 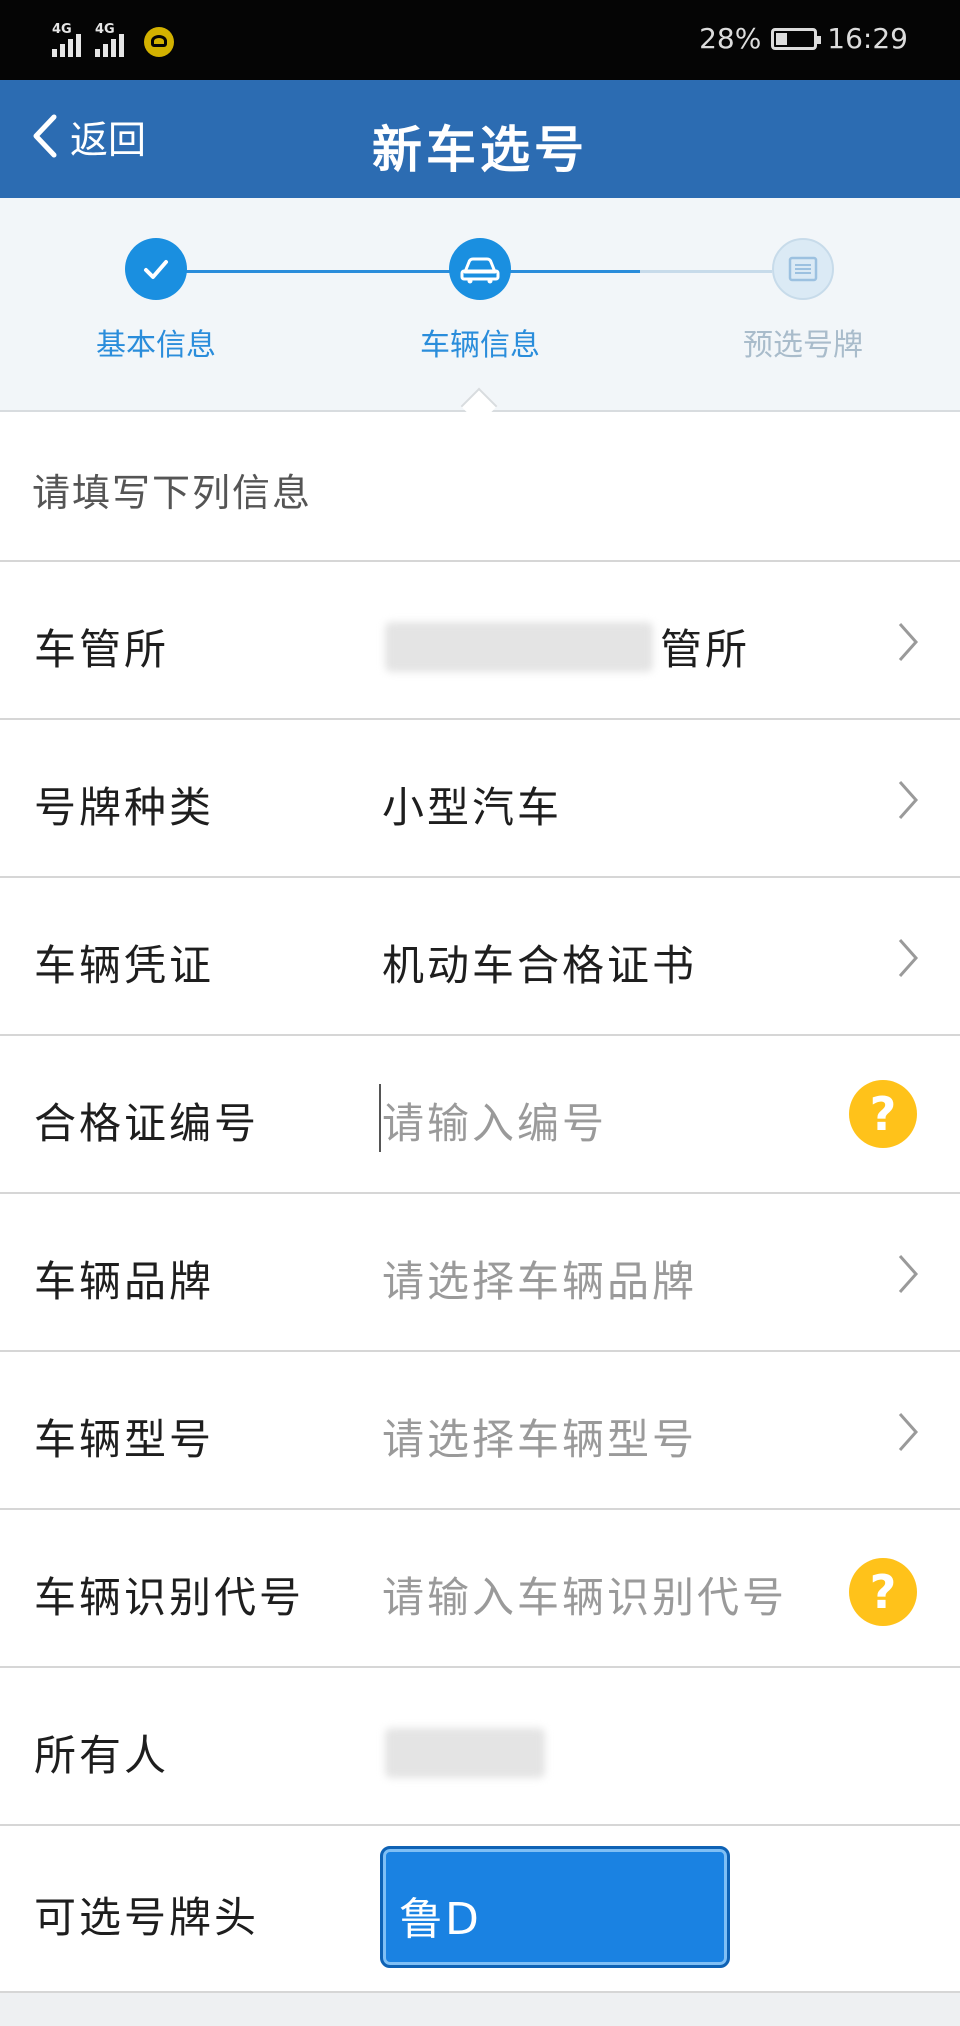 I want to click on redacted-owner-name, so click(x=465, y=1753).